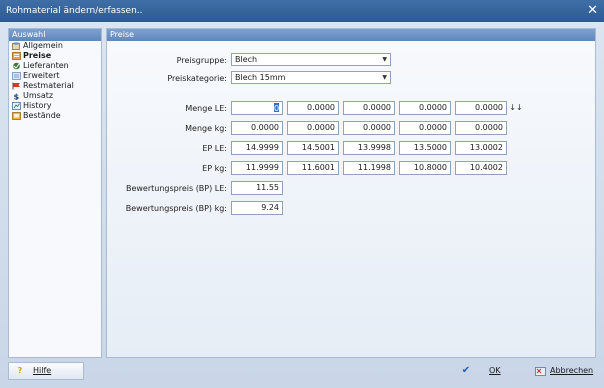  What do you see at coordinates (540, 371) in the screenshot?
I see `cancel-icon` at bounding box center [540, 371].